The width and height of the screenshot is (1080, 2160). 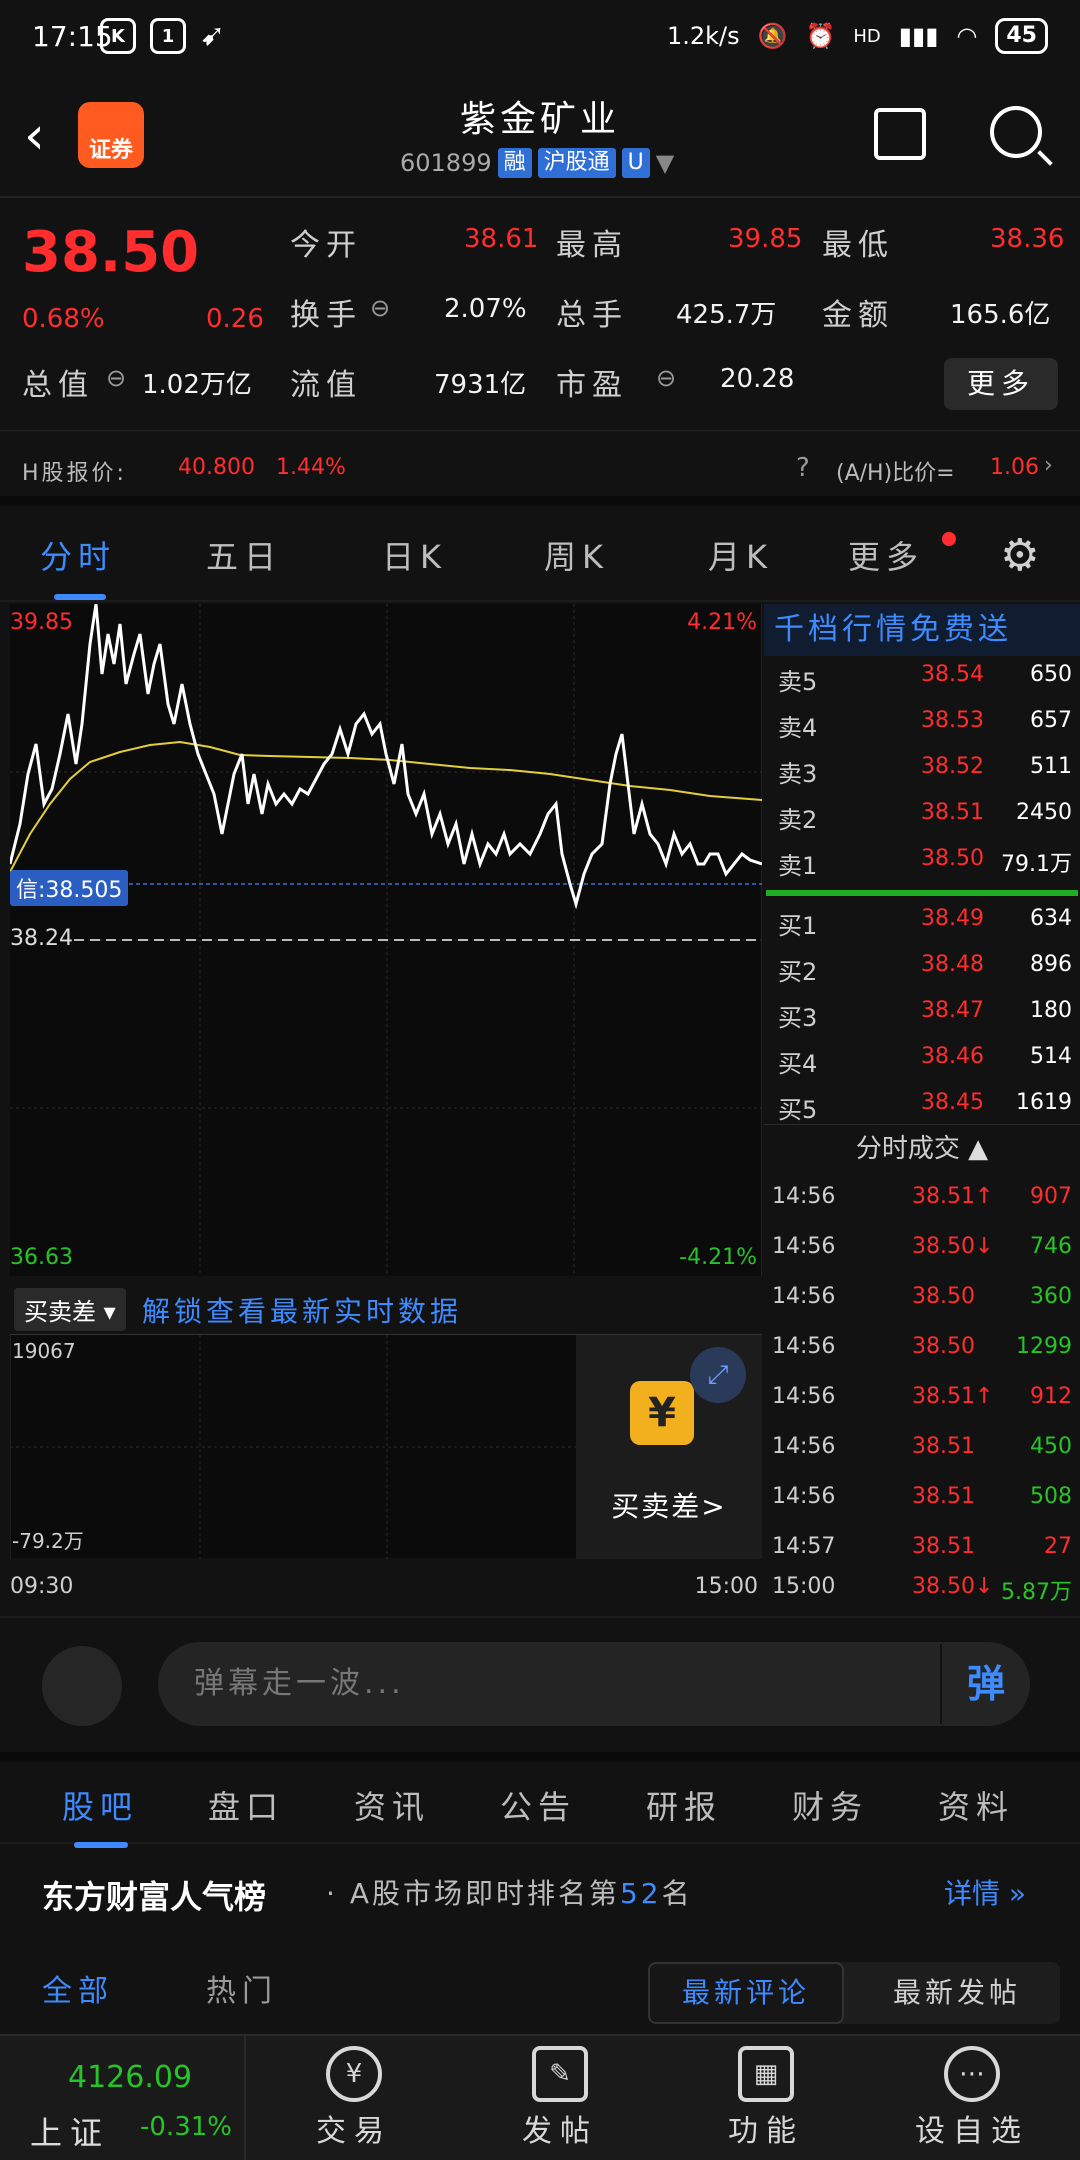 What do you see at coordinates (78, 1988) in the screenshot?
I see `filter-all: 全部` at bounding box center [78, 1988].